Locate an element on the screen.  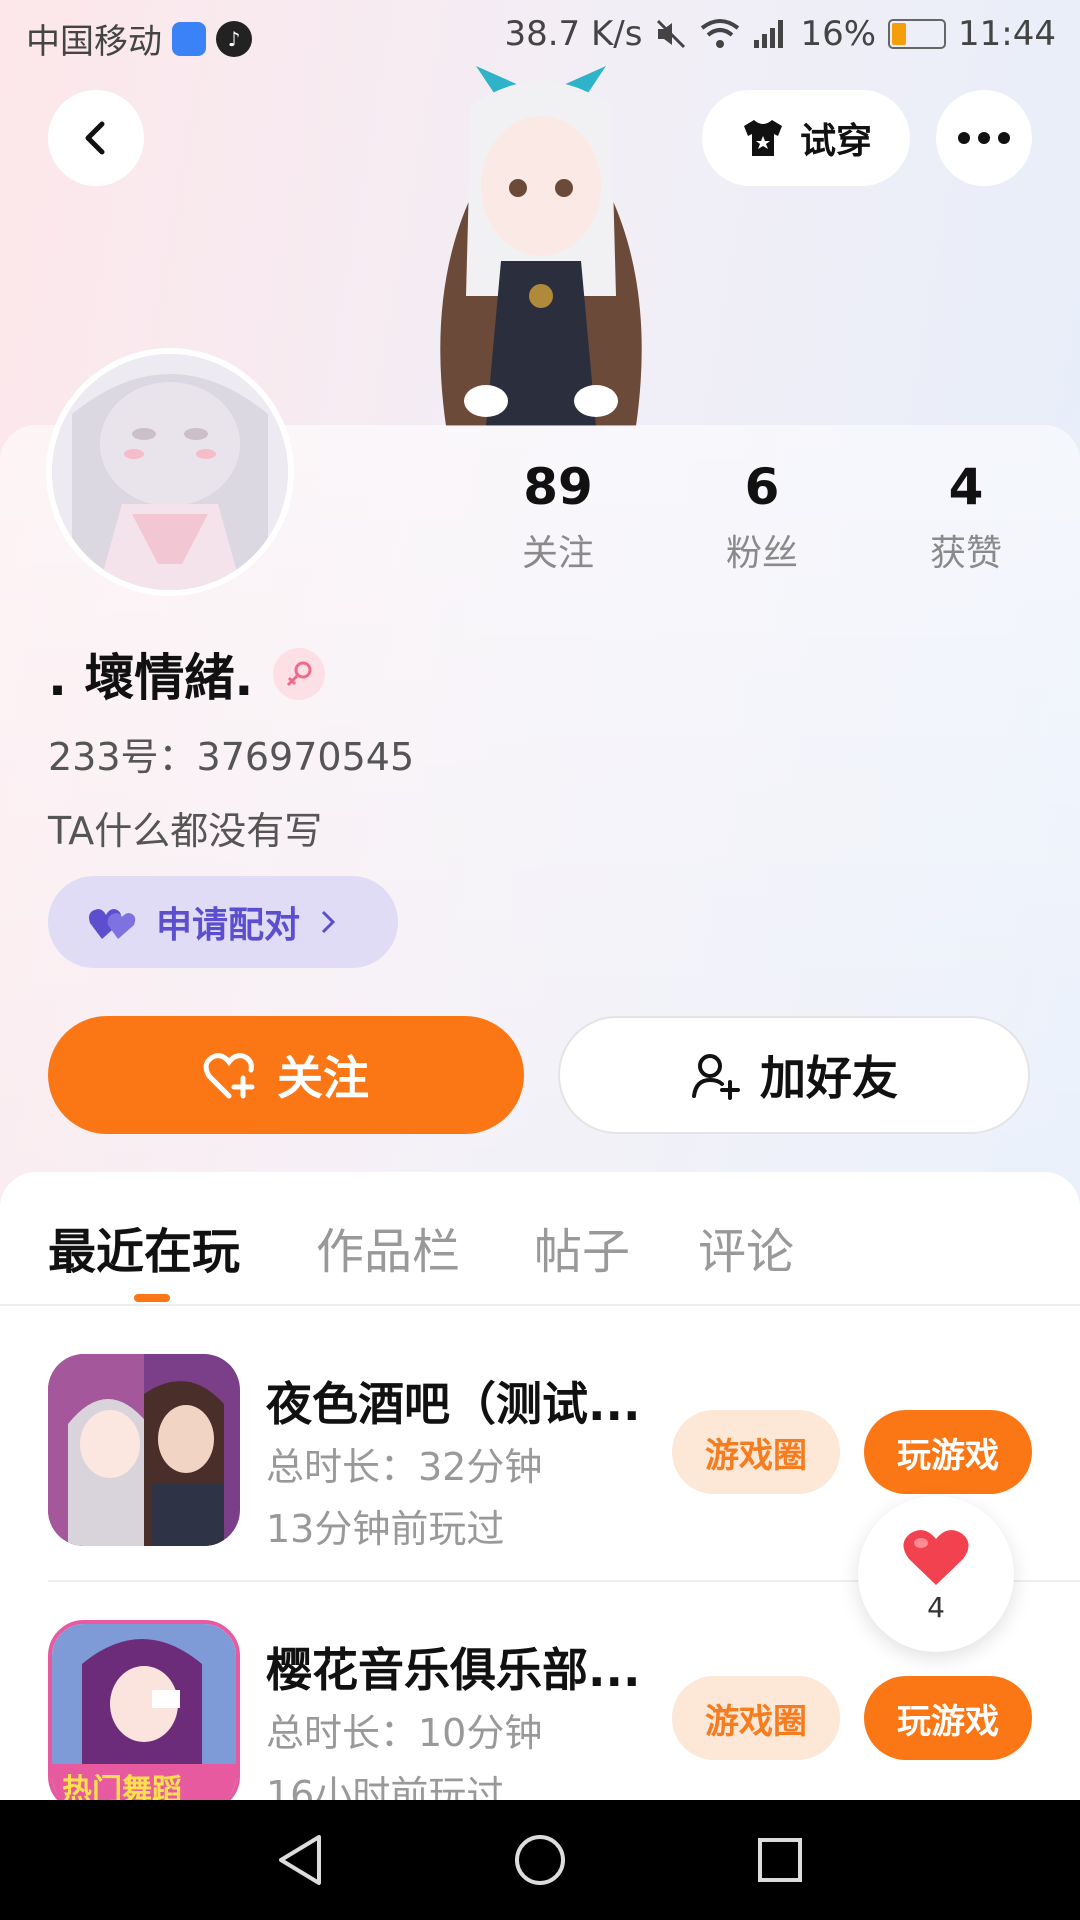
tab-bar: 最近在玩 作品栏 帖子 评论 is located at coordinates (540, 1239).